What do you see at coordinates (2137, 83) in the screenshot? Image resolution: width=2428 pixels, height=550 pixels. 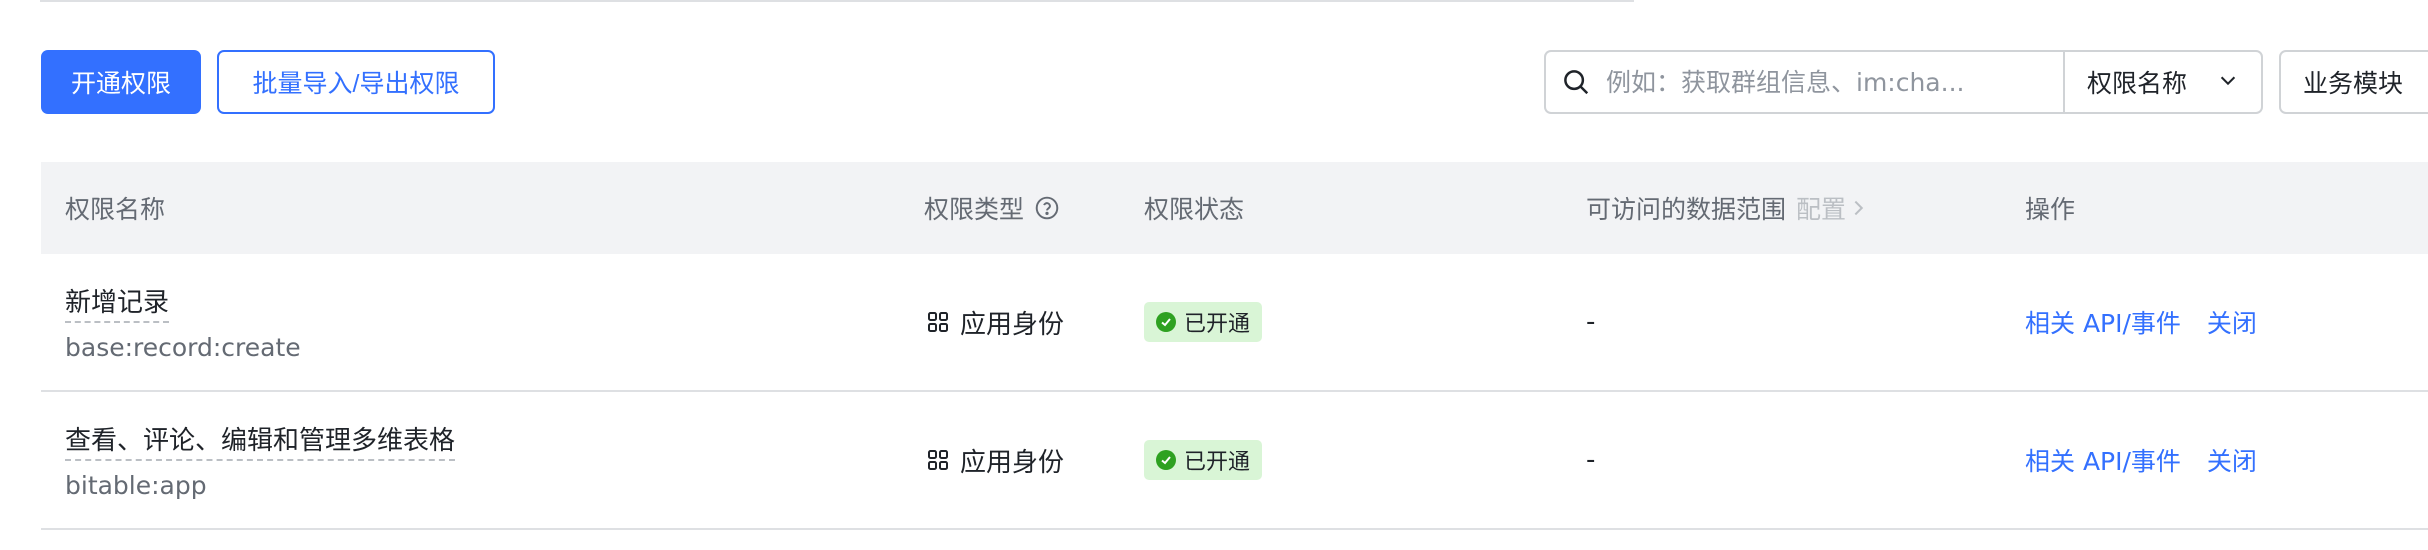 I see `search-field-select-label: 权限名称` at bounding box center [2137, 83].